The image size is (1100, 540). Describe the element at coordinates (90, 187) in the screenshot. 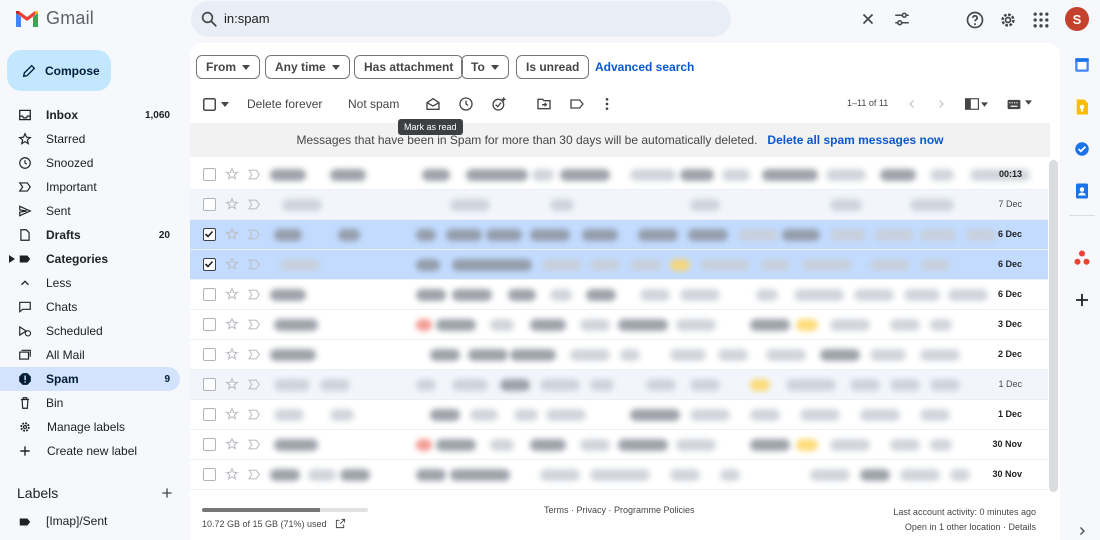

I see `sidebar-item-important: Important` at that location.